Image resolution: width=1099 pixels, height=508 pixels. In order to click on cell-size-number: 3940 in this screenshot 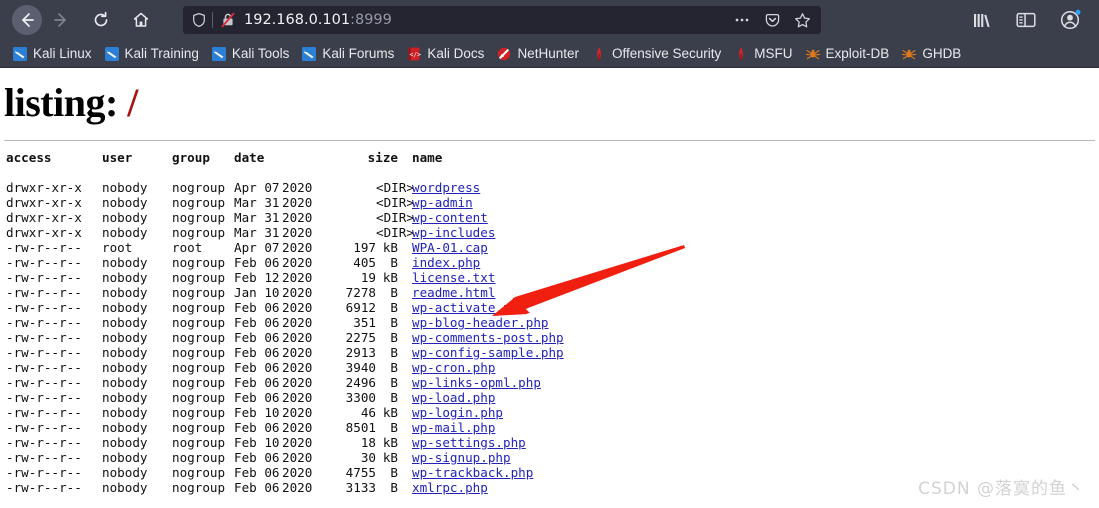, I will do `click(360, 367)`.